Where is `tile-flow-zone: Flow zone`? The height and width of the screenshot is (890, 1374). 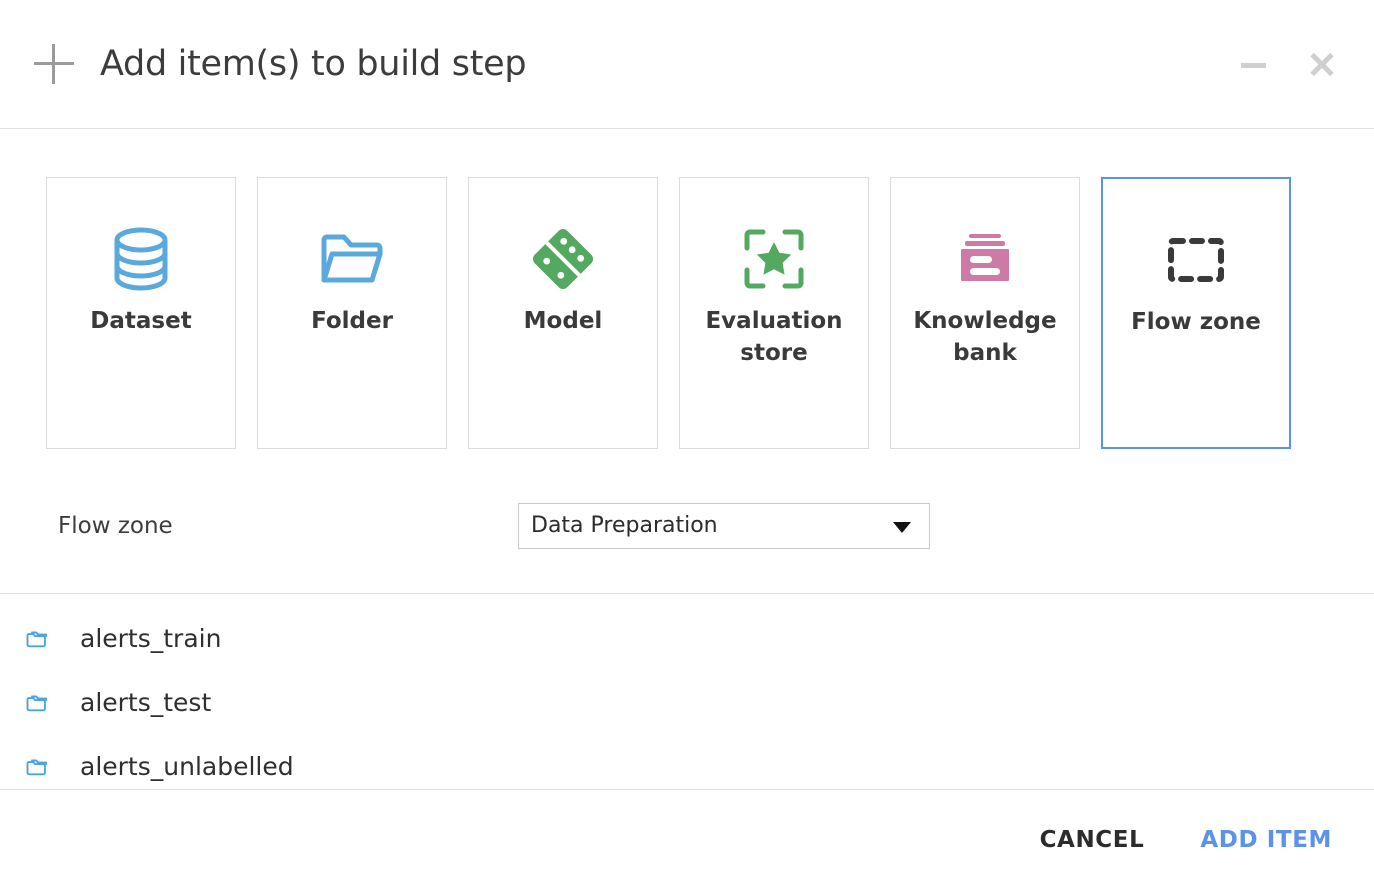
tile-flow-zone: Flow zone is located at coordinates (1196, 313).